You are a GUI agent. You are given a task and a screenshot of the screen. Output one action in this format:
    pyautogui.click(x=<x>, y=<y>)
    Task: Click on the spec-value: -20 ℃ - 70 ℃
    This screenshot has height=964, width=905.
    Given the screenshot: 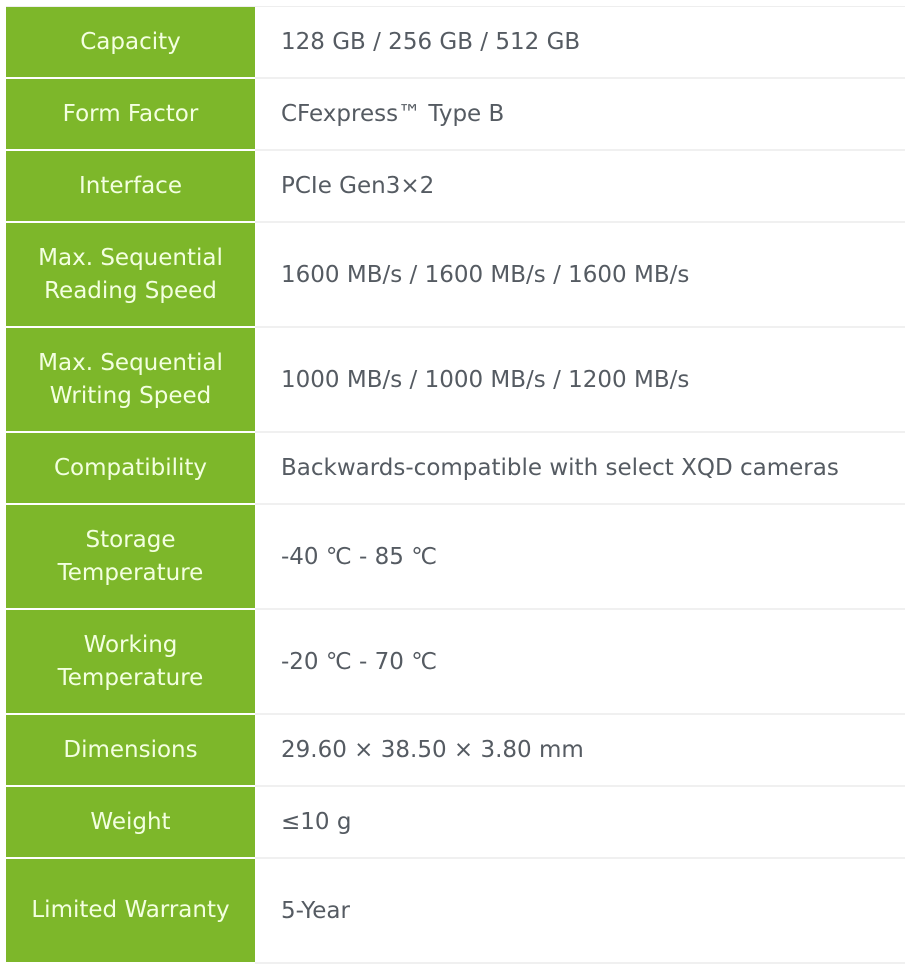 What is the action you would take?
    pyautogui.click(x=359, y=661)
    